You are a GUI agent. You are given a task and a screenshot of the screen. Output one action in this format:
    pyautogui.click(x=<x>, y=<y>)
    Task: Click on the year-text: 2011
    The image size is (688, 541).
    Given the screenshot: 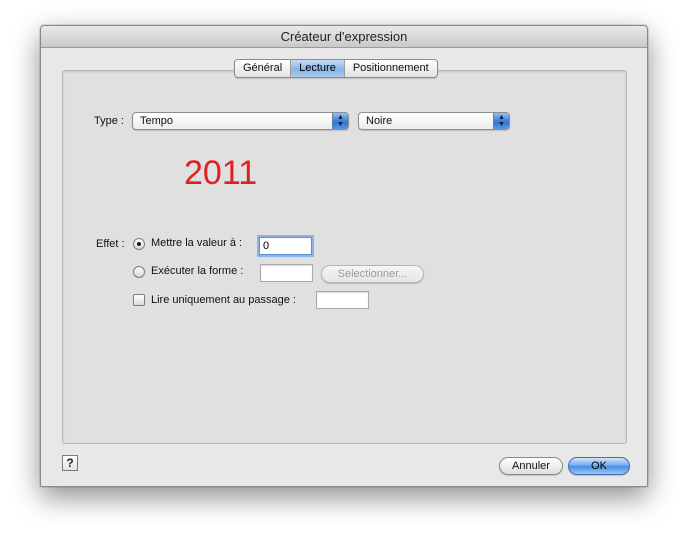 What is the action you would take?
    pyautogui.click(x=221, y=173)
    